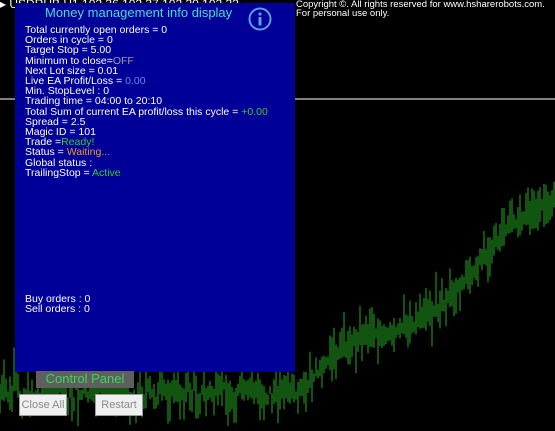 The image size is (555, 431). Describe the element at coordinates (139, 12) in the screenshot. I see `panel-title: Money management info display` at that location.